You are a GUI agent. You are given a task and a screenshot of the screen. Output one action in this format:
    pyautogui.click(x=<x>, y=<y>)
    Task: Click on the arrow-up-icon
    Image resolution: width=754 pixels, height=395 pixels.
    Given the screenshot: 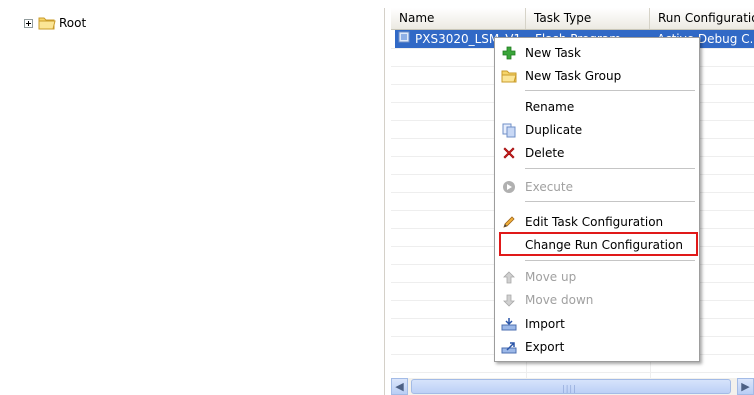 What is the action you would take?
    pyautogui.click(x=509, y=277)
    